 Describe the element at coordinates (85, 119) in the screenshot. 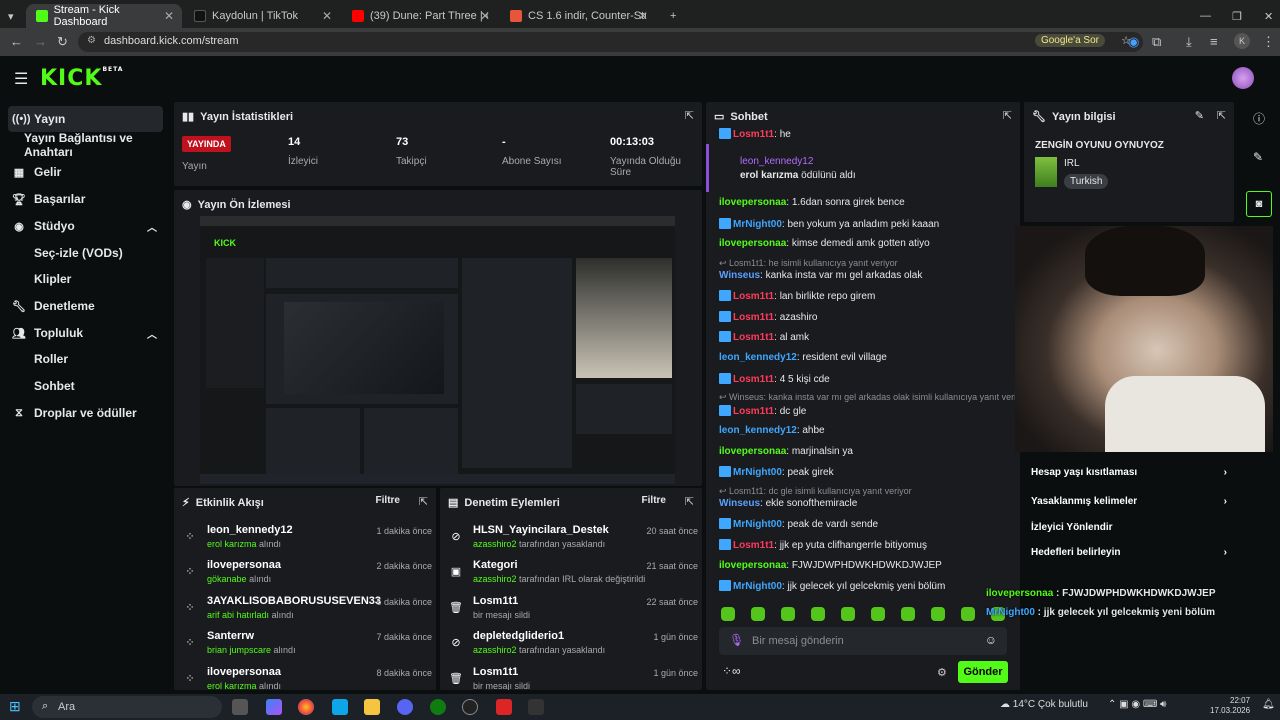

I see `sidebar-item-stream: ((•)) Yayın` at that location.